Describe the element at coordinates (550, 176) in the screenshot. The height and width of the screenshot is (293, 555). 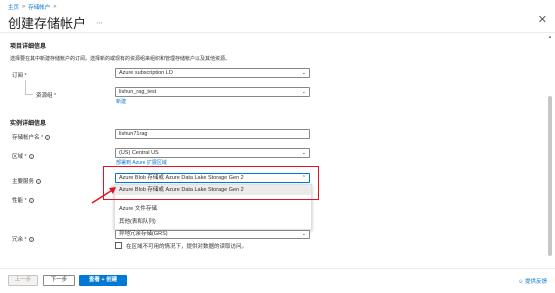
I see `scrollbar-thumb` at that location.